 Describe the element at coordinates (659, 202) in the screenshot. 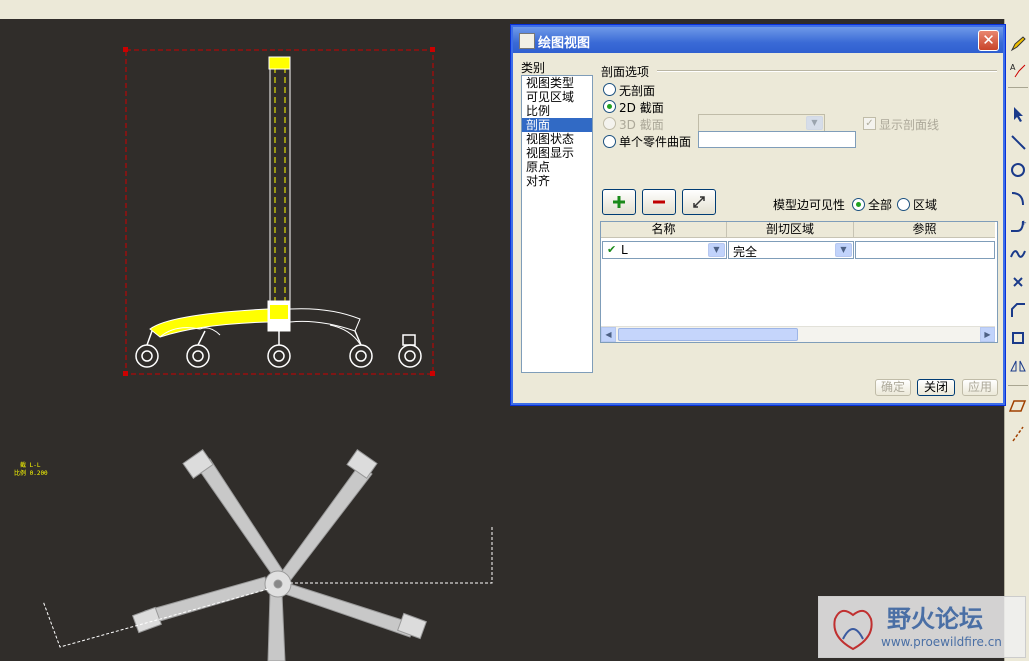

I see `remove-section-button` at that location.